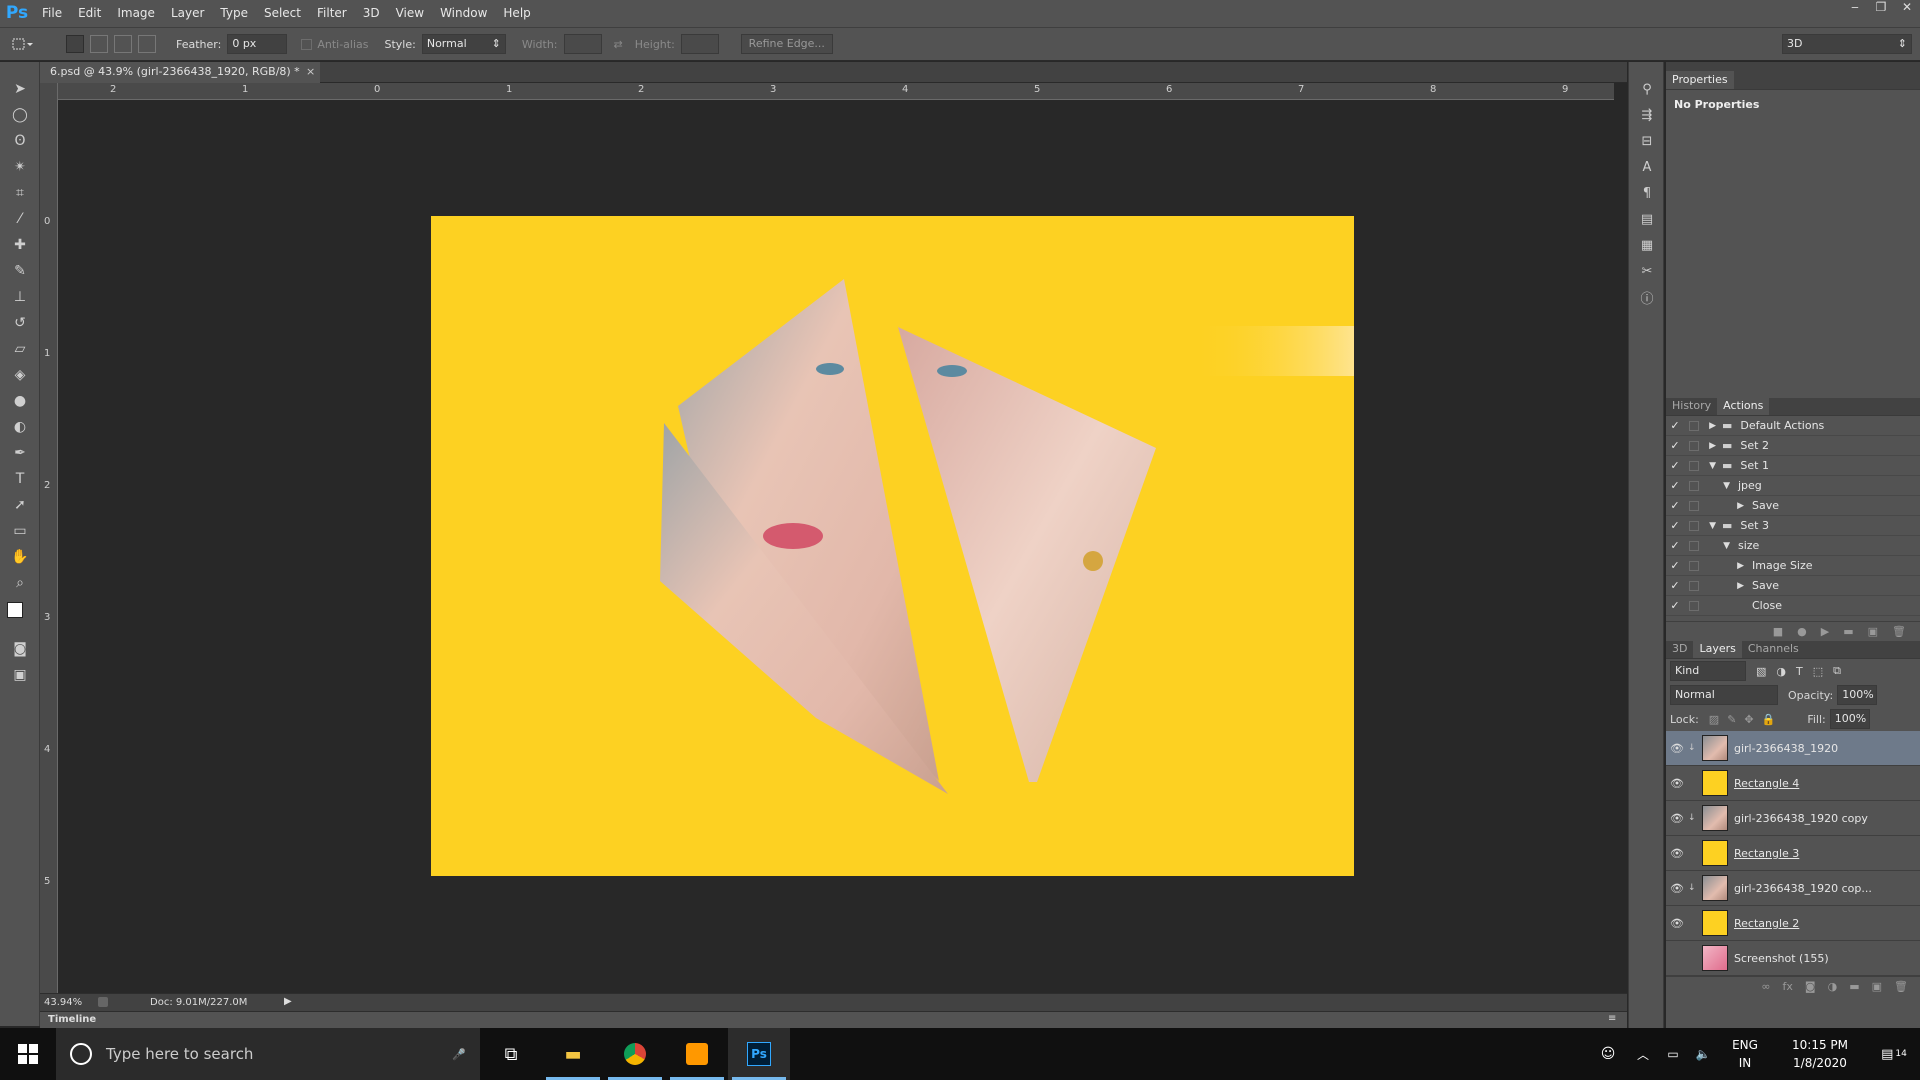  I want to click on adjustment-icon: ◑, so click(1833, 986).